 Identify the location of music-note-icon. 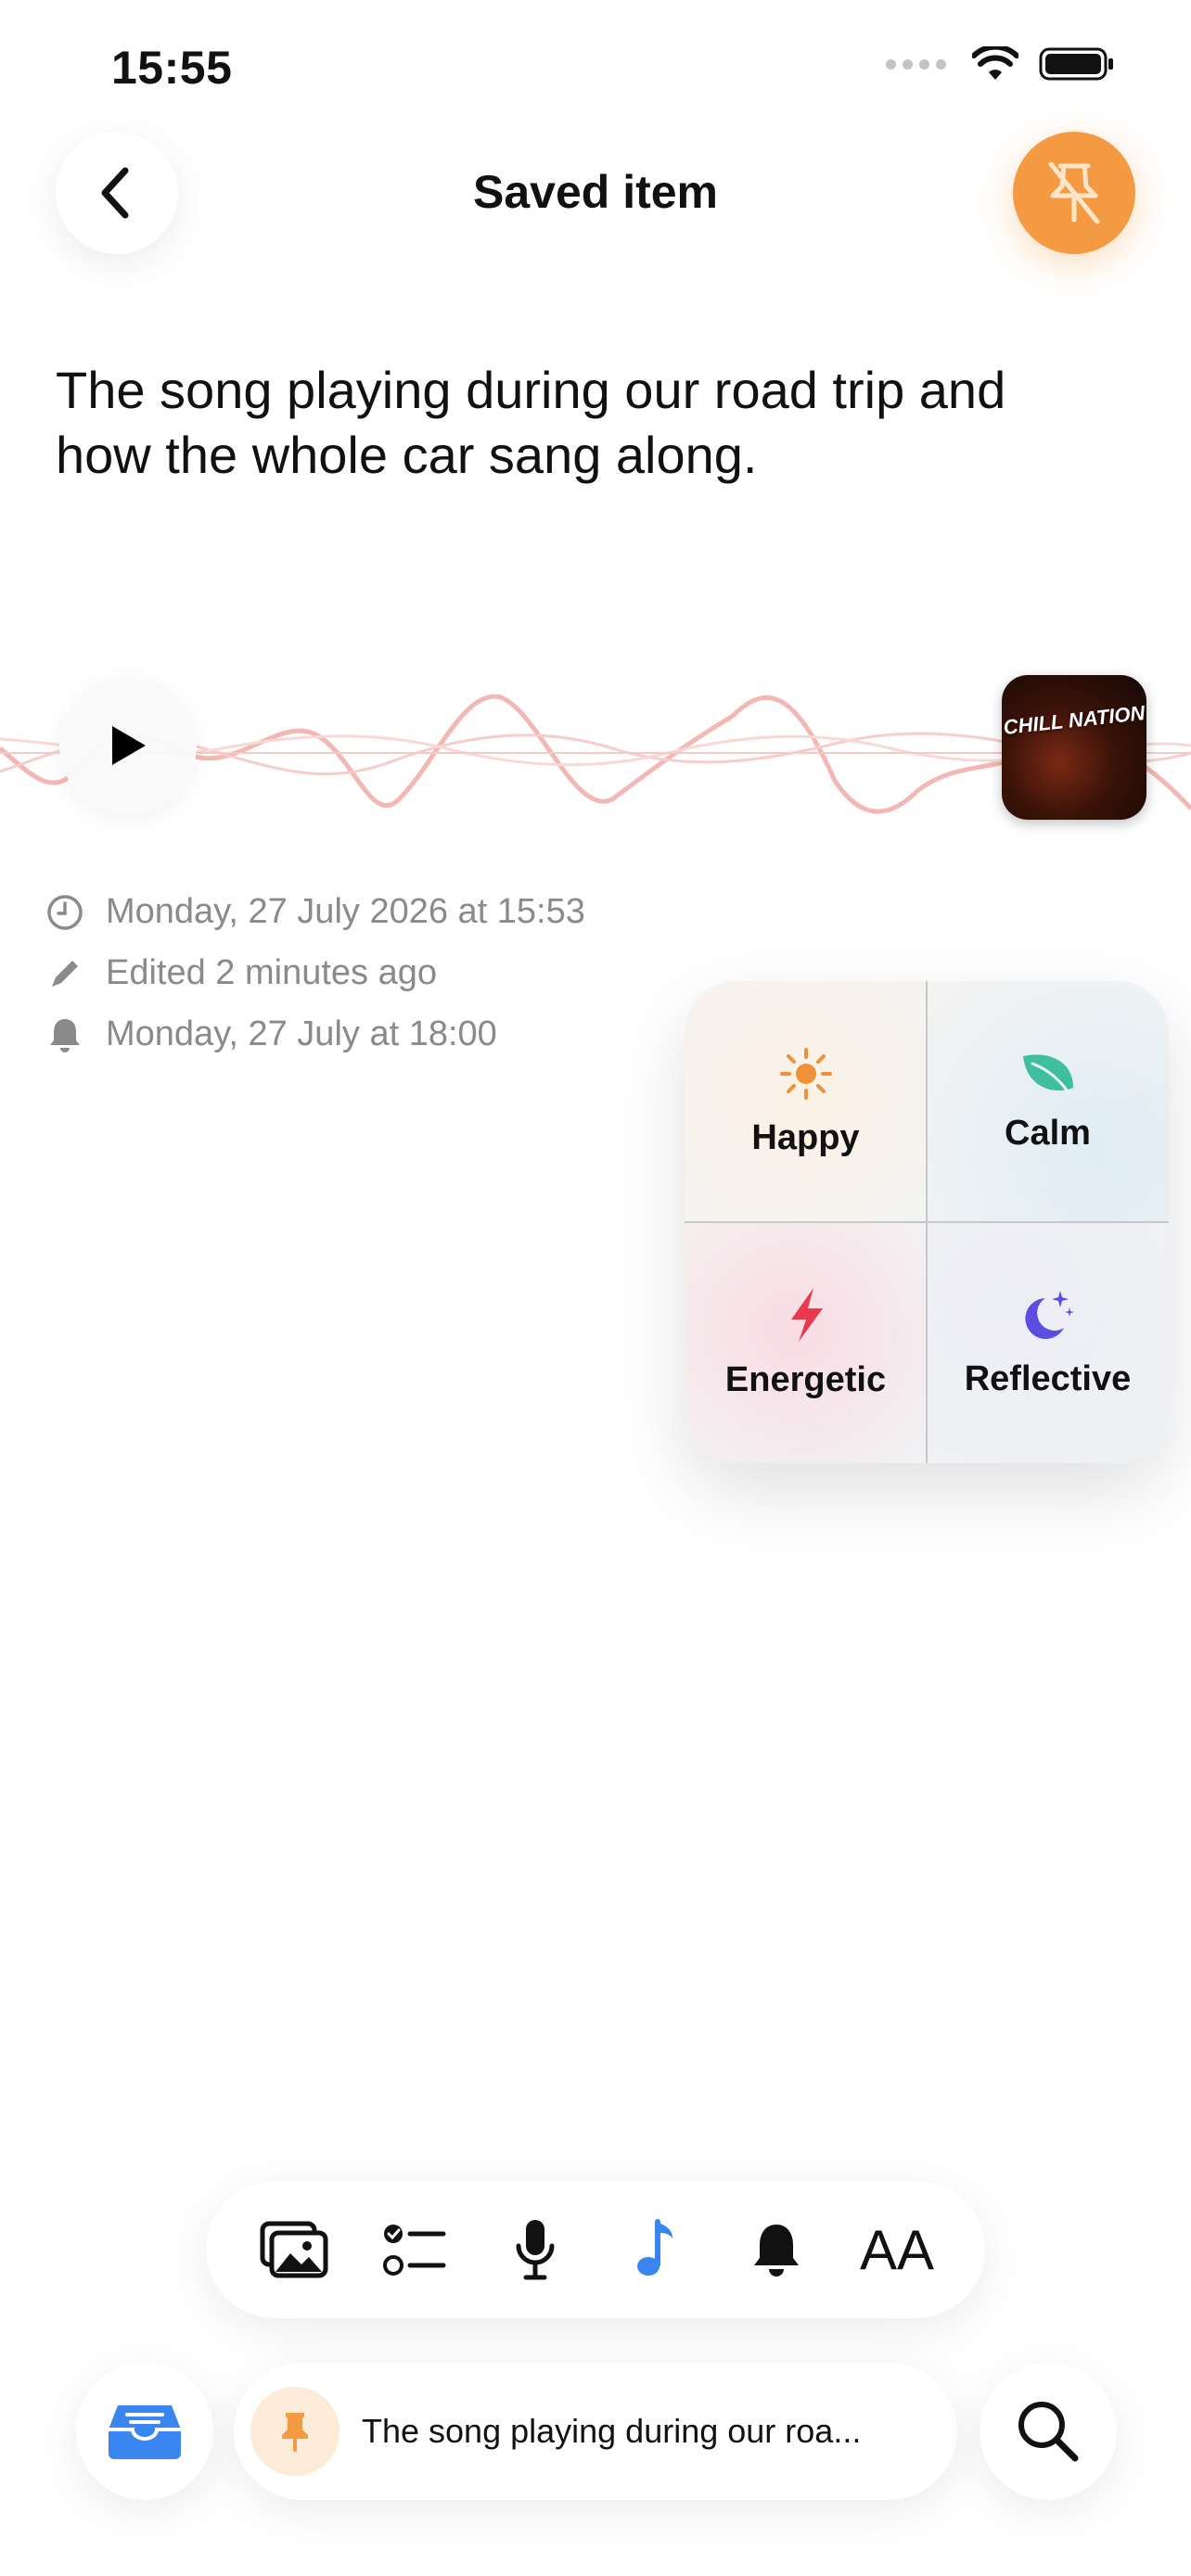
(654, 2247).